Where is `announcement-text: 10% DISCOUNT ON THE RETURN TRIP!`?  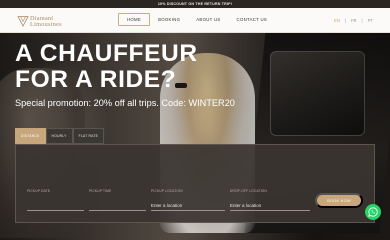
announcement-text: 10% DISCOUNT ON THE RETURN TRIP! is located at coordinates (195, 4).